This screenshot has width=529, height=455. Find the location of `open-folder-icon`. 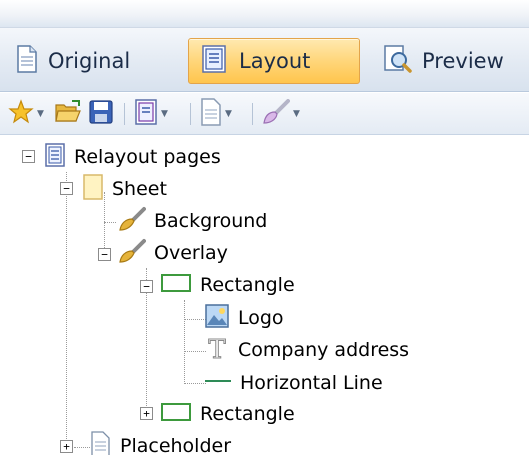

open-folder-icon is located at coordinates (68, 114).